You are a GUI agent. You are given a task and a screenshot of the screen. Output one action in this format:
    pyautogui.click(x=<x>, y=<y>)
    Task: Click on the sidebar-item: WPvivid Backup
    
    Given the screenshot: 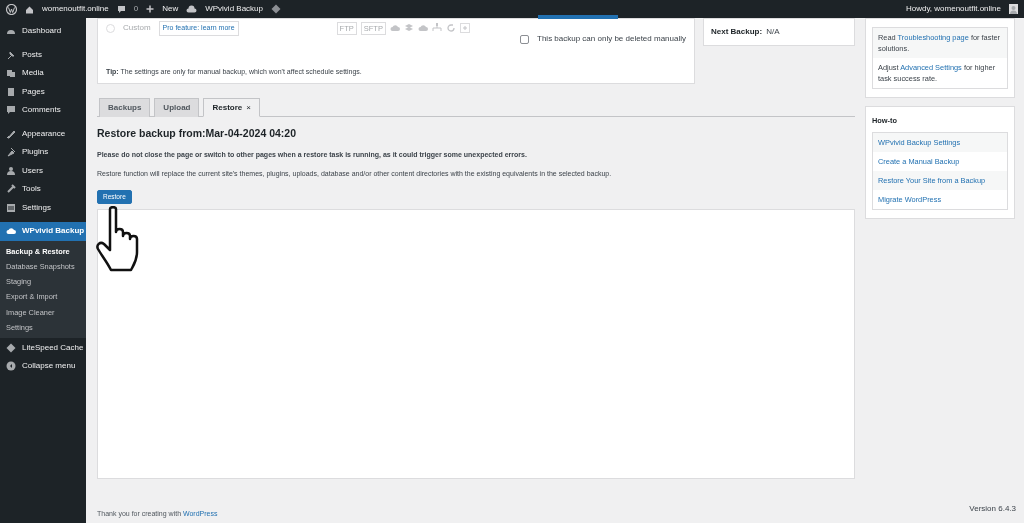 What is the action you would take?
    pyautogui.click(x=43, y=231)
    